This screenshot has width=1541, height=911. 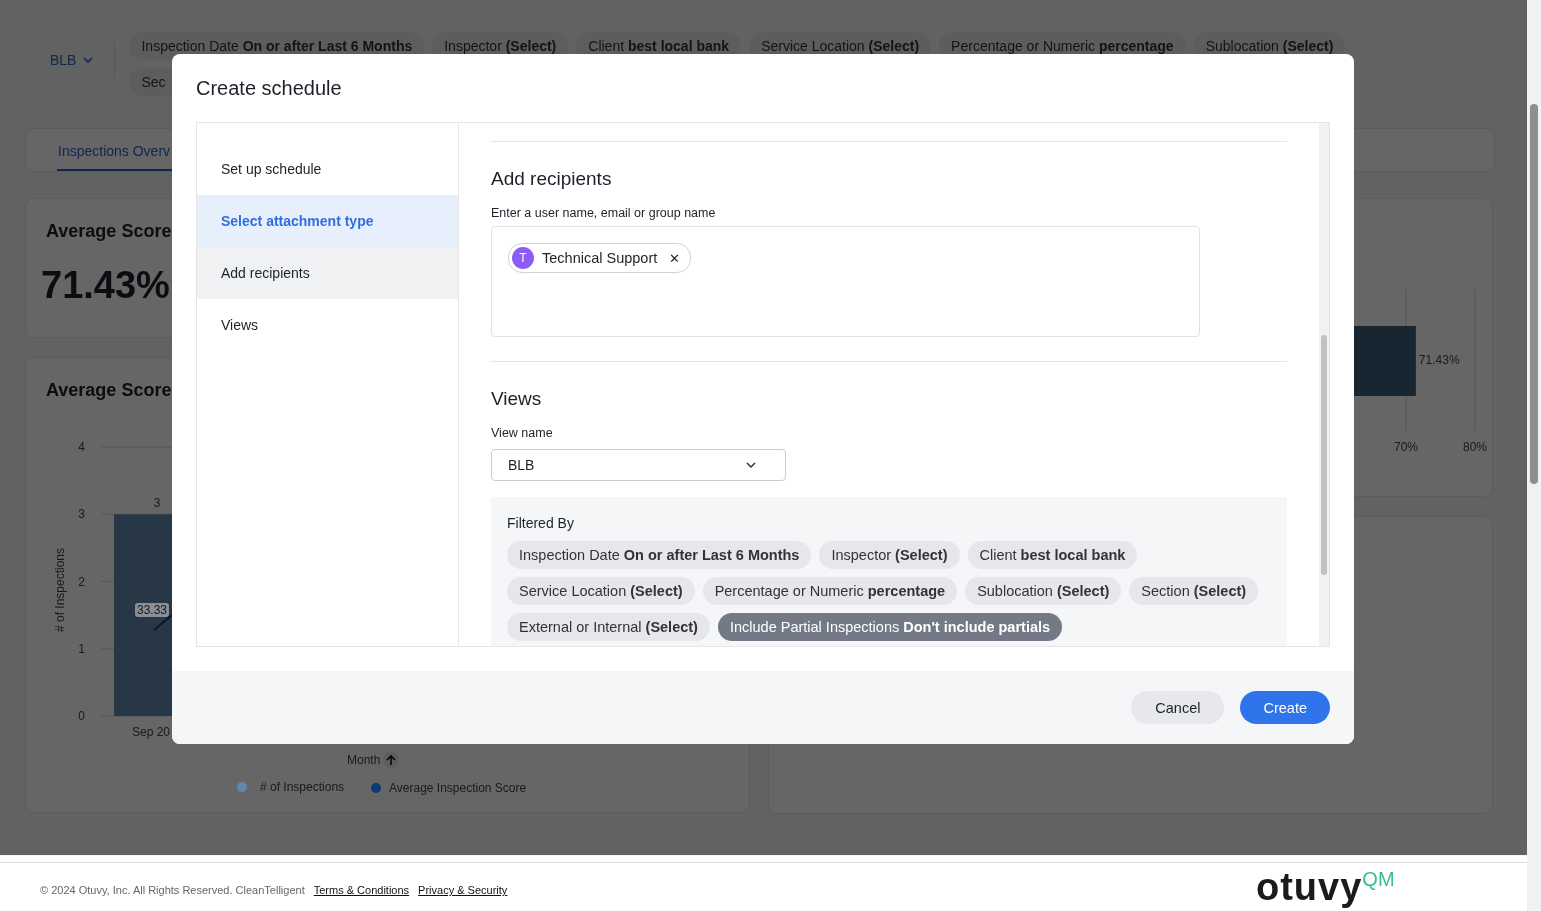 I want to click on filter-tag: Section (Select), so click(x=1194, y=591).